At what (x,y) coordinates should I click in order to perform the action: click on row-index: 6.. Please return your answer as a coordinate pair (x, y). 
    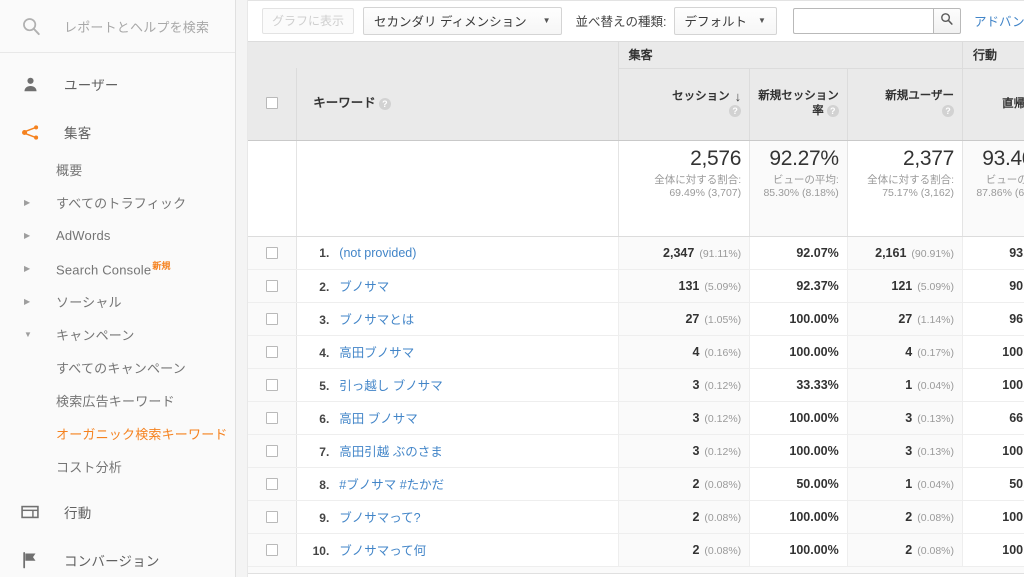
    Looking at the image, I should click on (324, 419).